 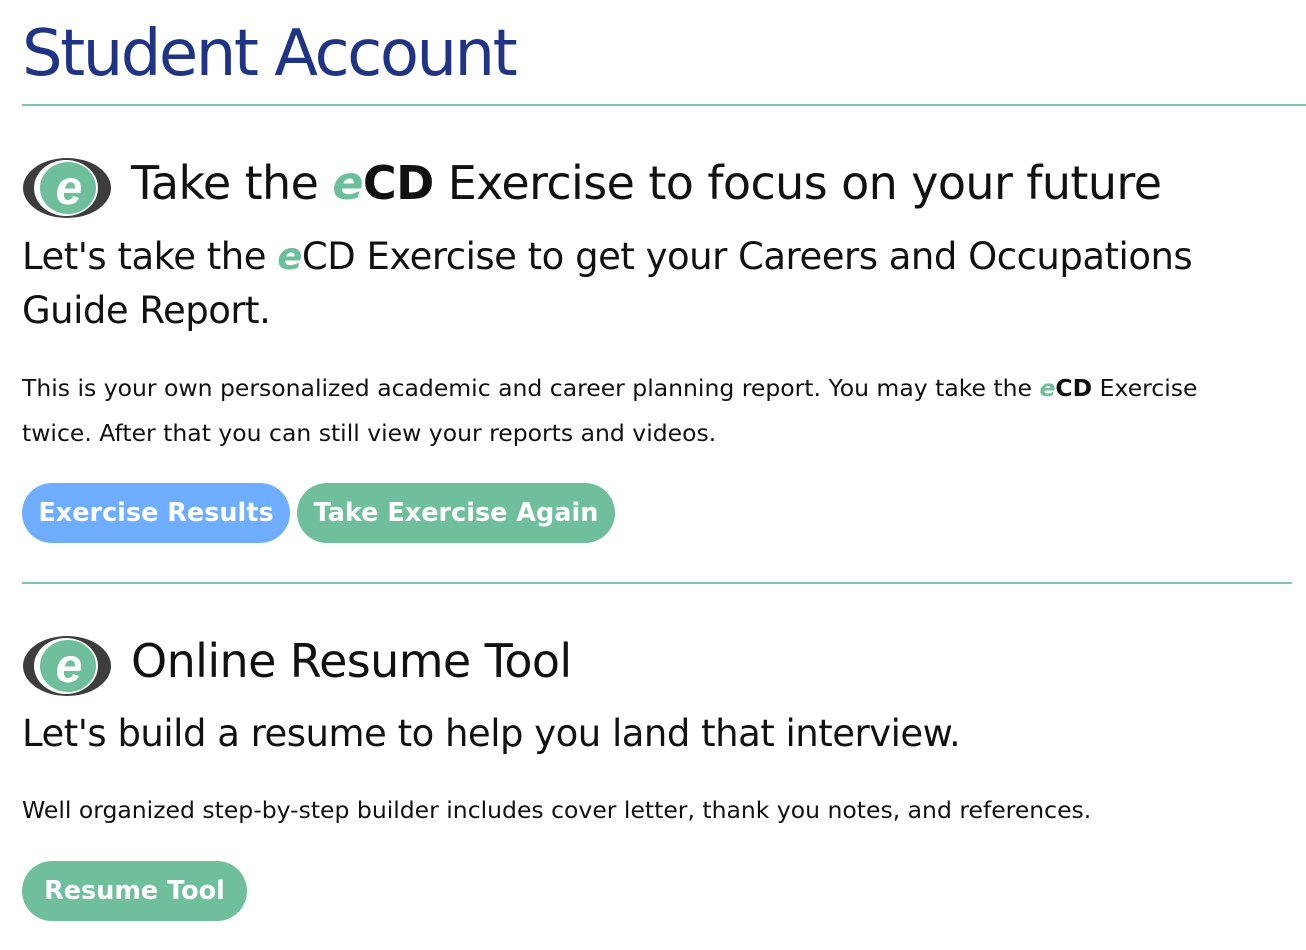 What do you see at coordinates (398, 183) in the screenshot?
I see `ecd-heading-cd-mark: CD` at bounding box center [398, 183].